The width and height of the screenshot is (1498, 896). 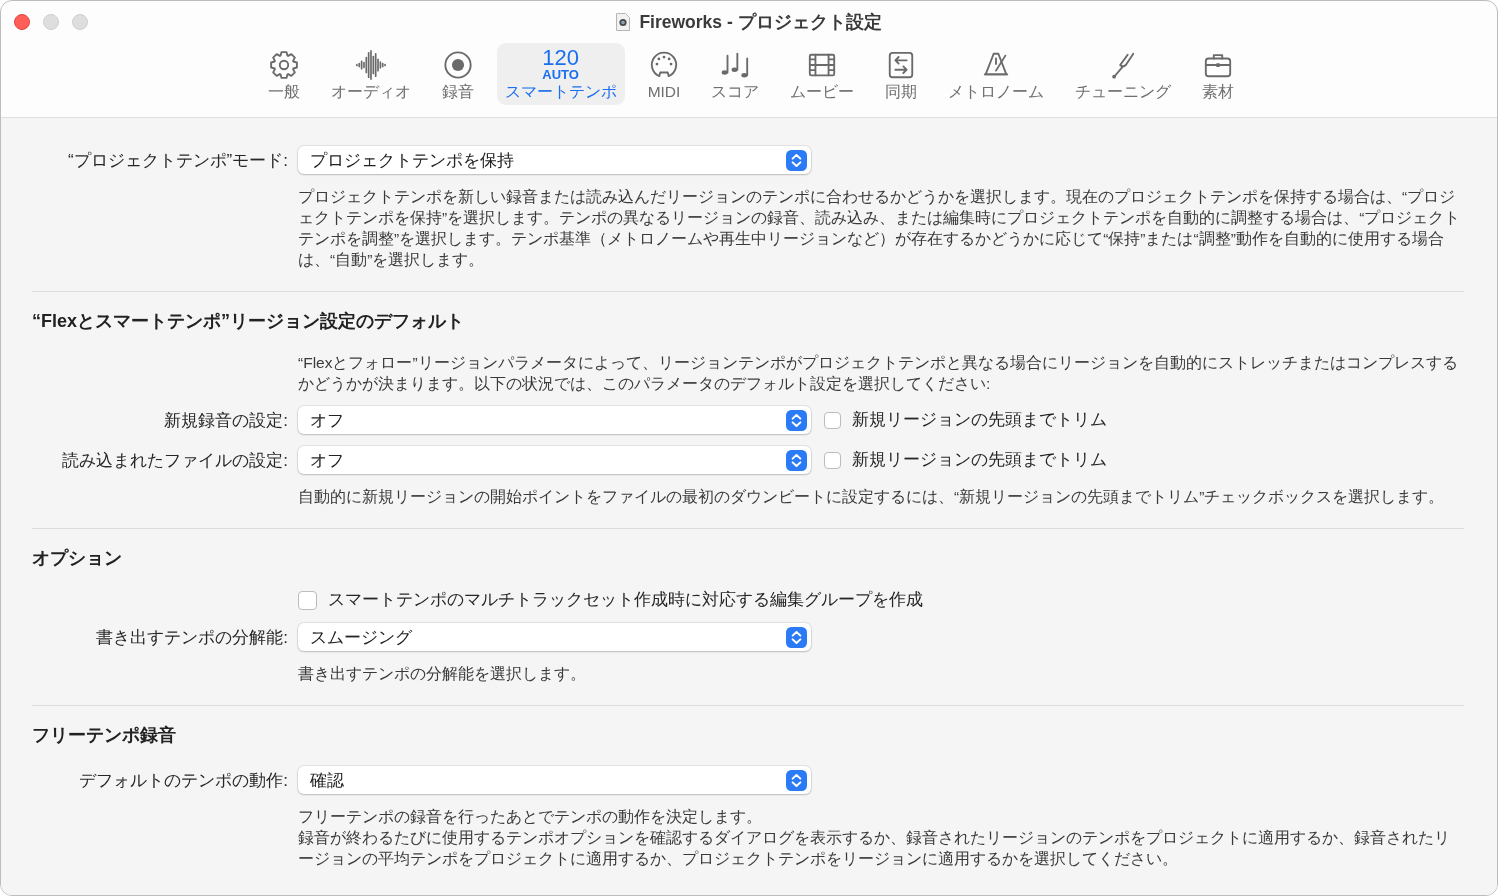 I want to click on toolbar-tab: スコア, so click(x=735, y=74).